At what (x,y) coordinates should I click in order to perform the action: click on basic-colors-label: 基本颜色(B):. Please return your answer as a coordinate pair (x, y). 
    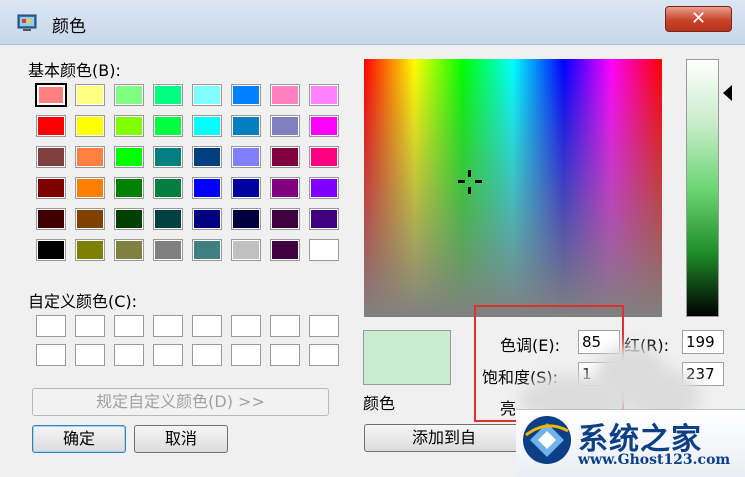
    Looking at the image, I should click on (74, 70).